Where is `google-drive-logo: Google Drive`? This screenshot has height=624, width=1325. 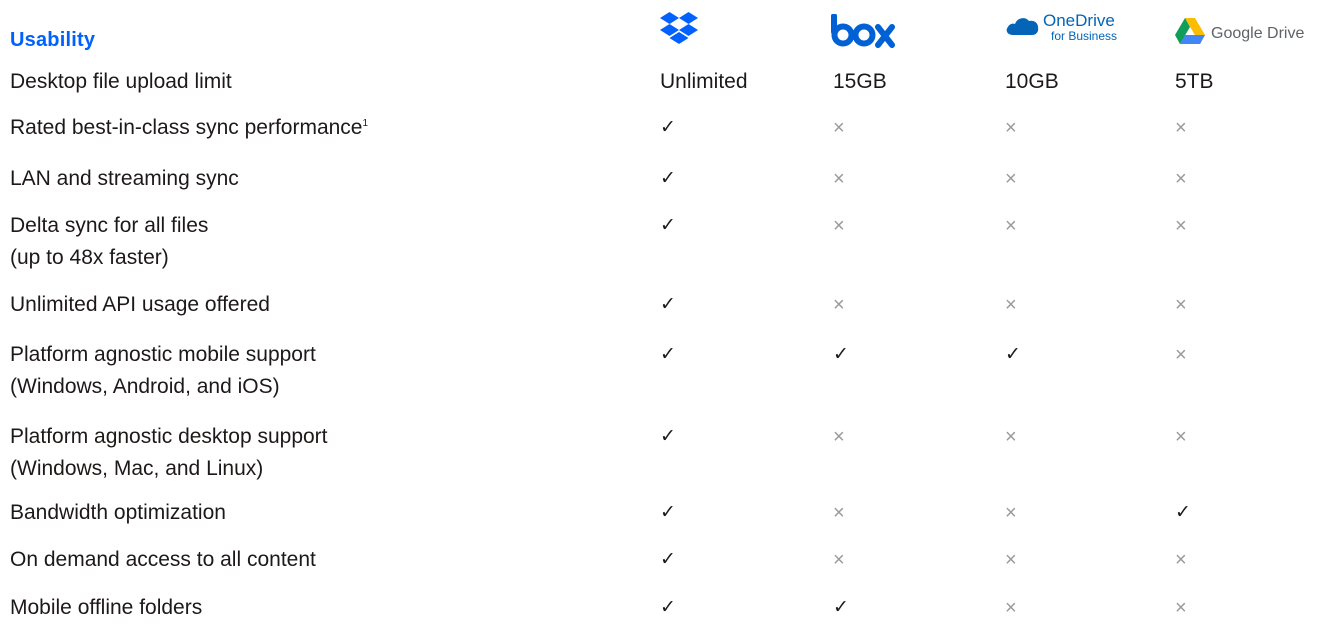 google-drive-logo: Google Drive is located at coordinates (1239, 33).